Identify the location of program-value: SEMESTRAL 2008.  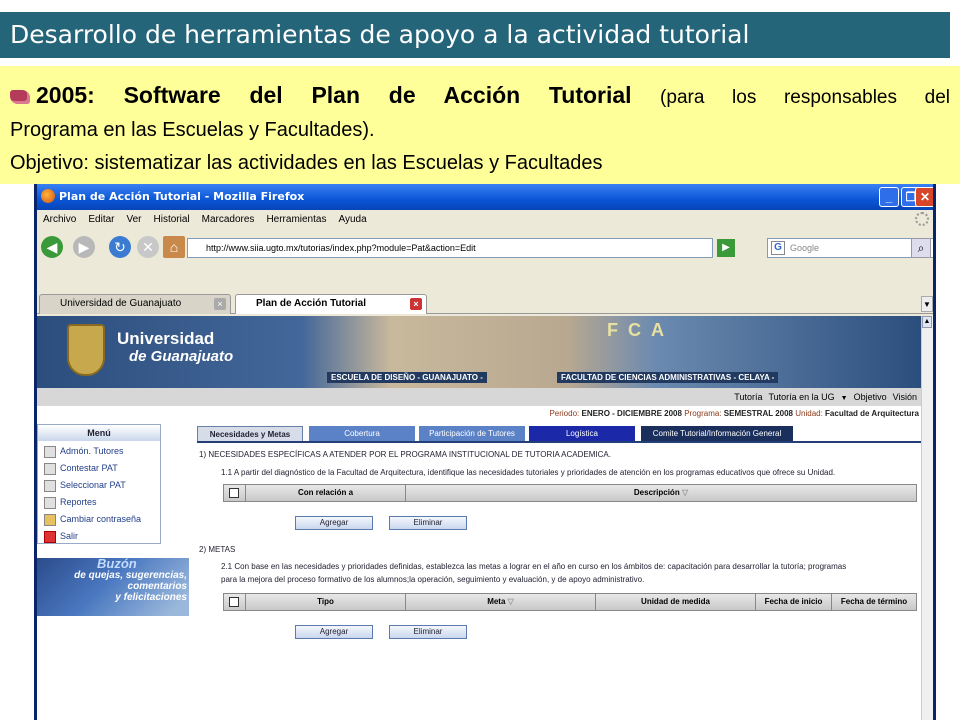
(758, 413).